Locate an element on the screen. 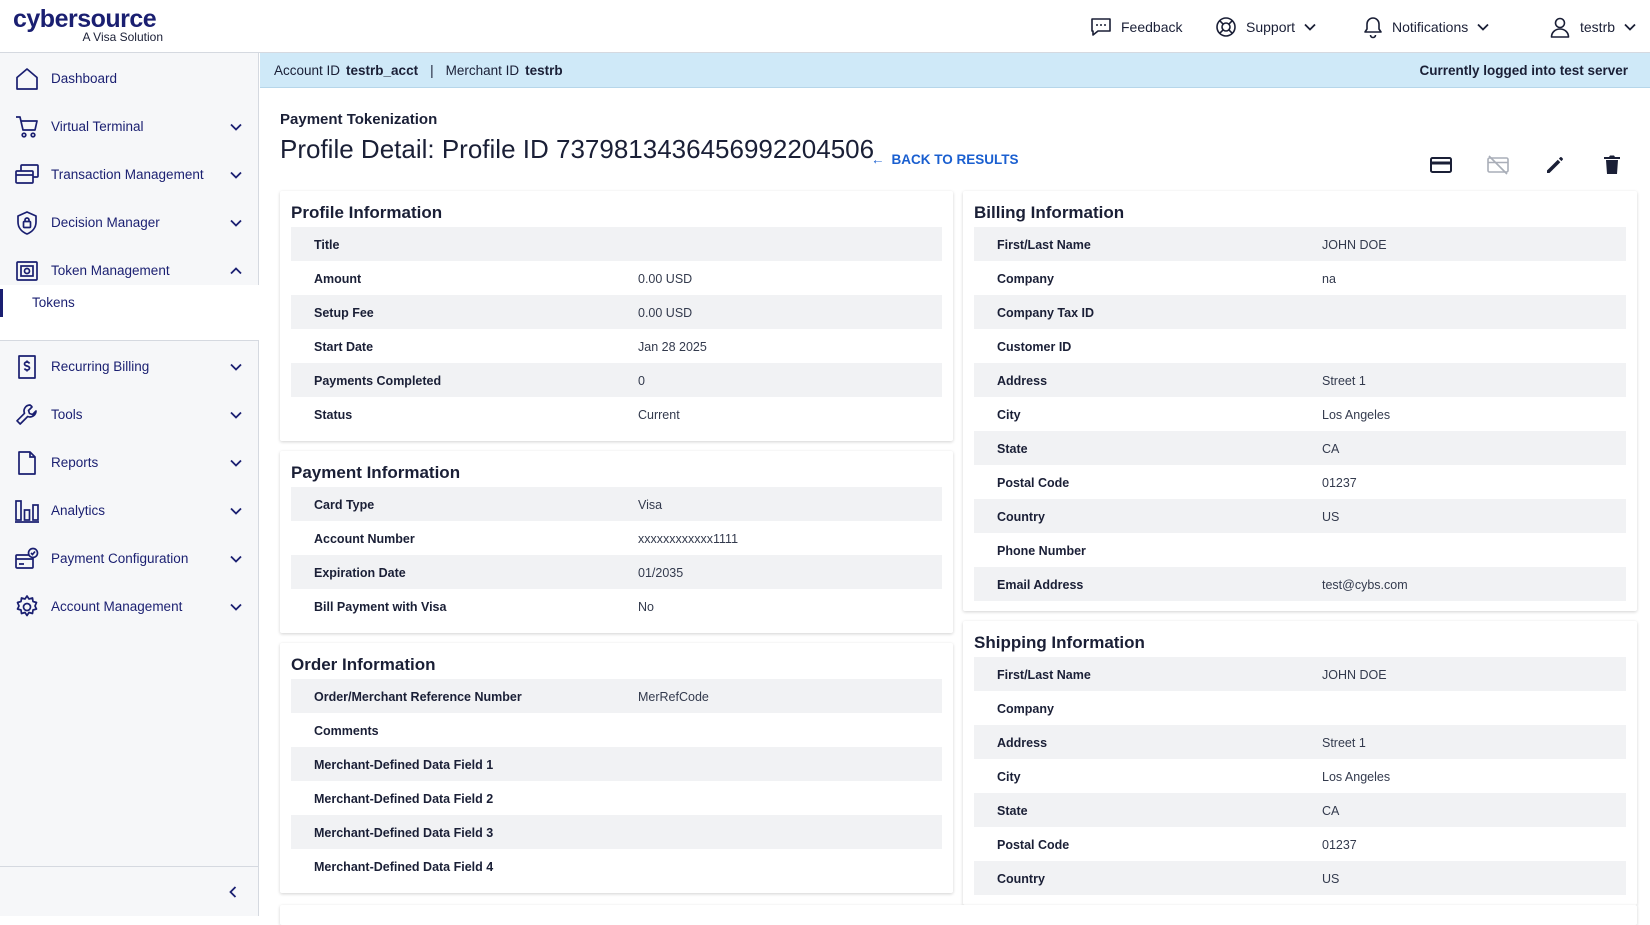 This screenshot has height=925, width=1650. next-section-card is located at coordinates (958, 915).